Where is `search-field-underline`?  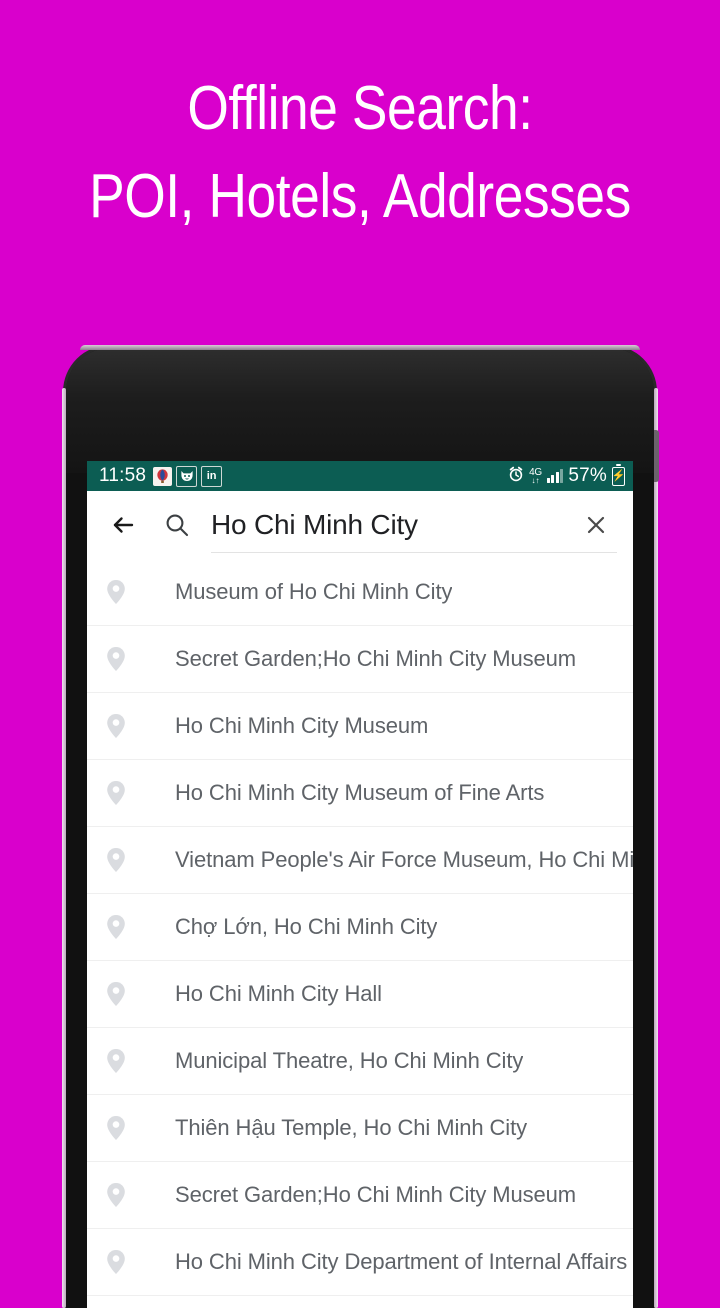
search-field-underline is located at coordinates (414, 552).